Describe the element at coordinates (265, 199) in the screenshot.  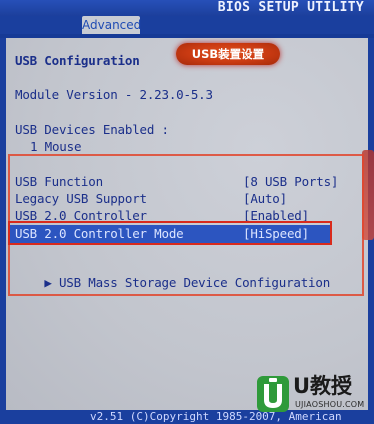
I see `setting-value-legacy-usb: [Auto]` at that location.